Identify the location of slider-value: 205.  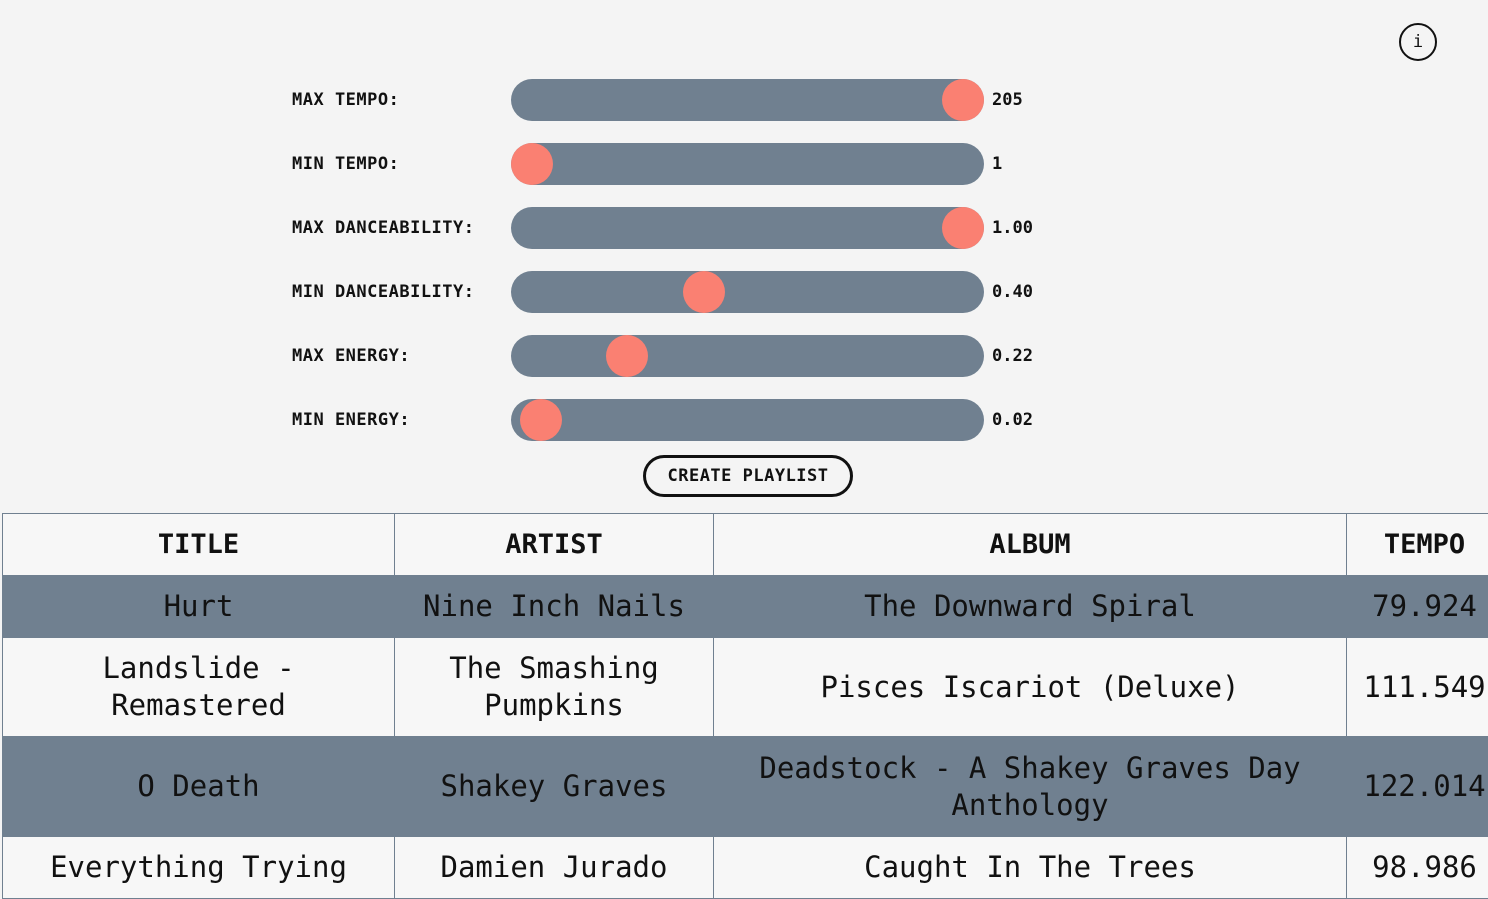
(1007, 100).